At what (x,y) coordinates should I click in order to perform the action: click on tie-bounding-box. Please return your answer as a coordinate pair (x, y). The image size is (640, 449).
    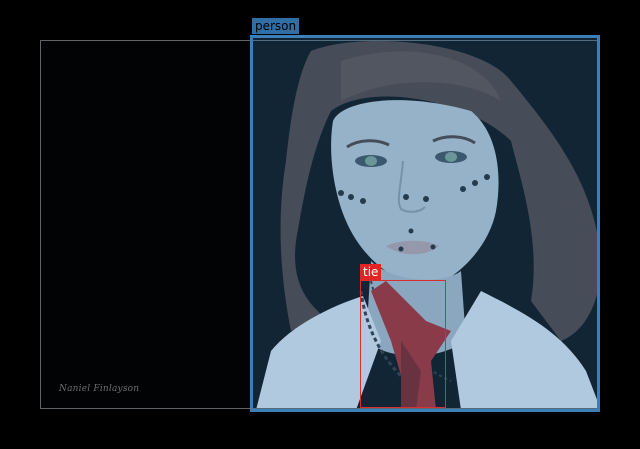
    Looking at the image, I should click on (403, 344).